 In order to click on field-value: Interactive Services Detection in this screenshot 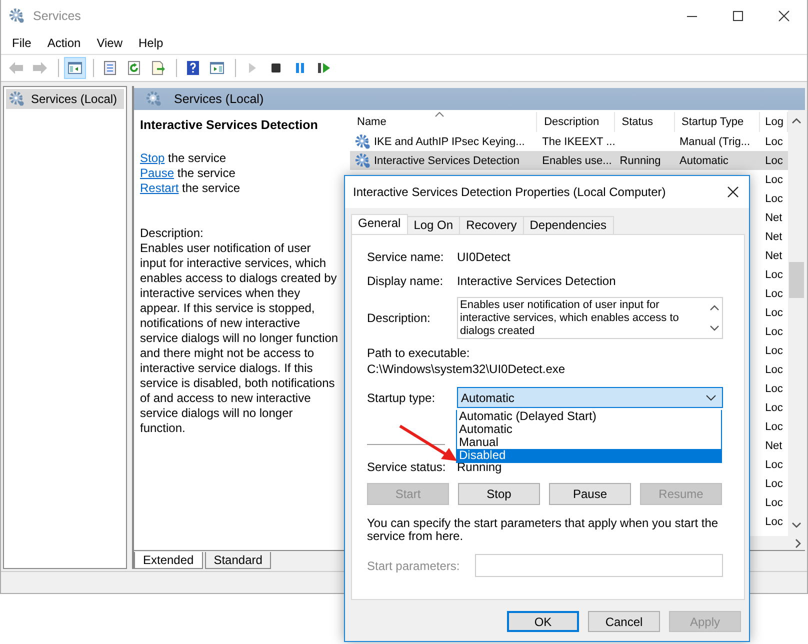, I will do `click(536, 281)`.